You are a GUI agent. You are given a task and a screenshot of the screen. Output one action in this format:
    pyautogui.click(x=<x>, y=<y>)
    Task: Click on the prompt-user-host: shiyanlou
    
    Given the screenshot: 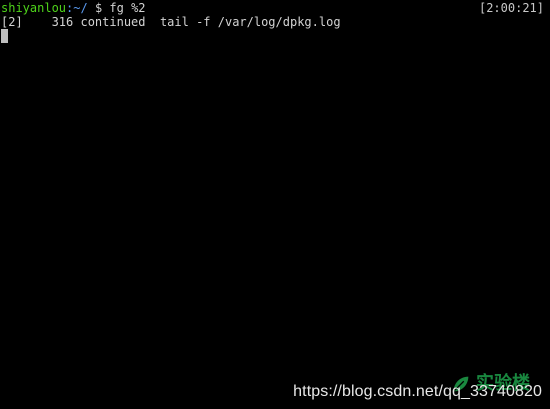 What is the action you would take?
    pyautogui.click(x=34, y=8)
    